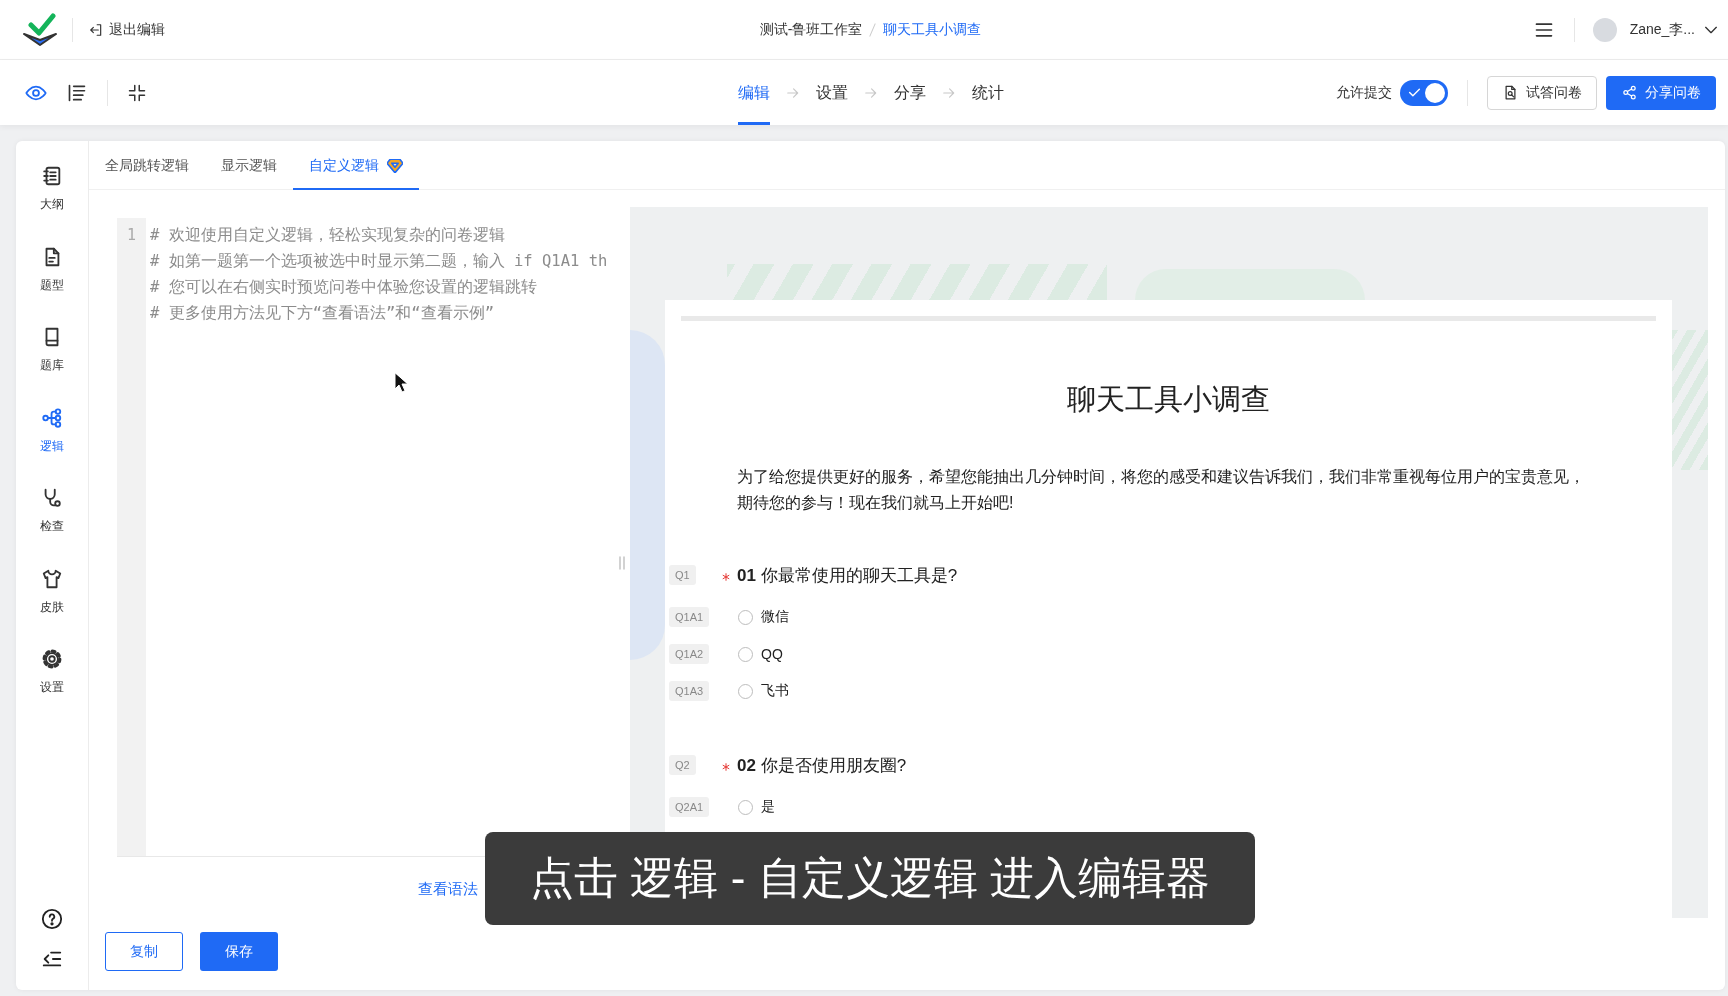 This screenshot has height=996, width=1728. I want to click on breadcrumb-link: 聊天工具小调查, so click(932, 29).